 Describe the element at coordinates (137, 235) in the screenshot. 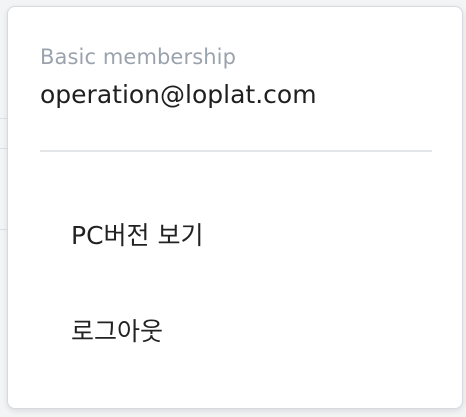

I see `view-pc-version-label: PC버전 보기` at that location.